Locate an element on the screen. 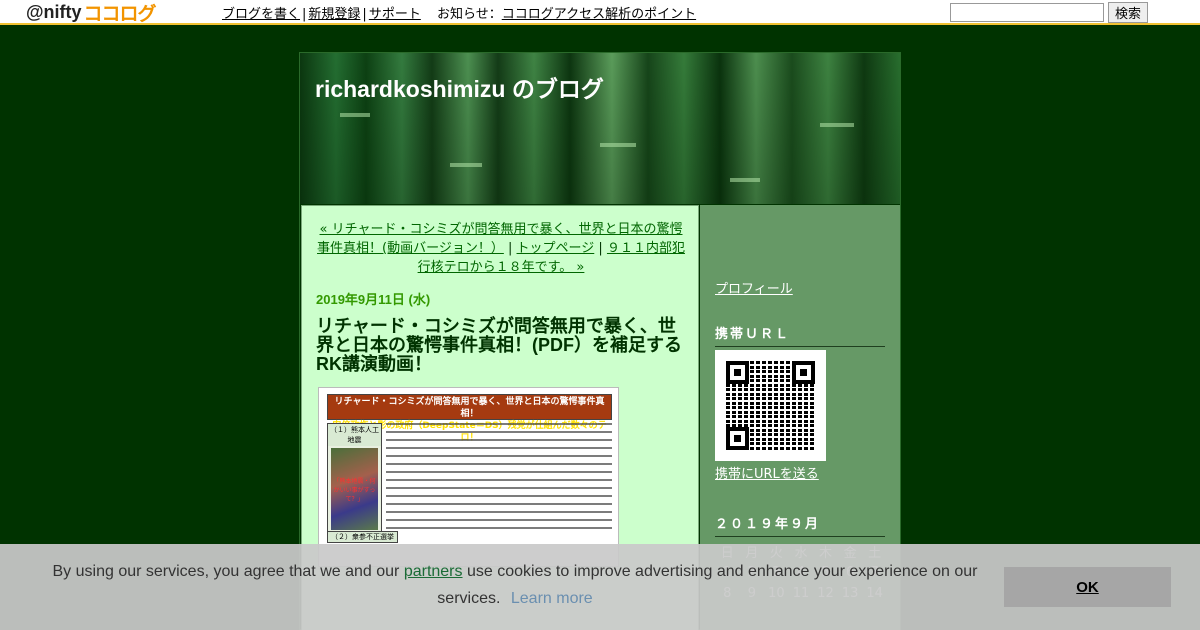  learn-more-link: Learn more is located at coordinates (552, 598).